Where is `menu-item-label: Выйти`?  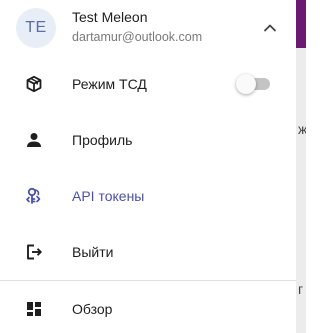 menu-item-label: Выйти is located at coordinates (93, 252).